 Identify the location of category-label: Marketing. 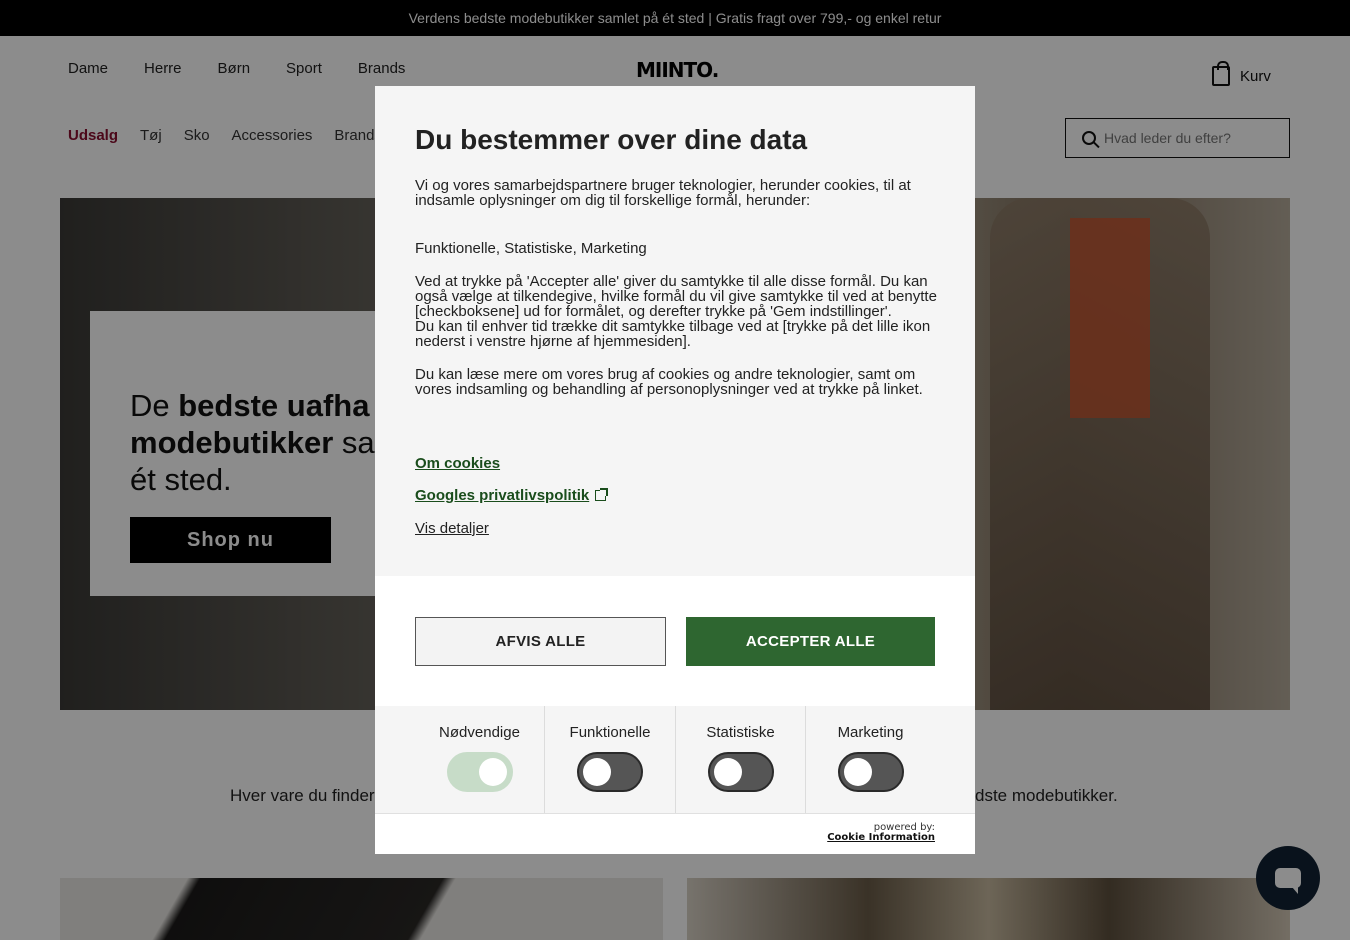
(870, 732).